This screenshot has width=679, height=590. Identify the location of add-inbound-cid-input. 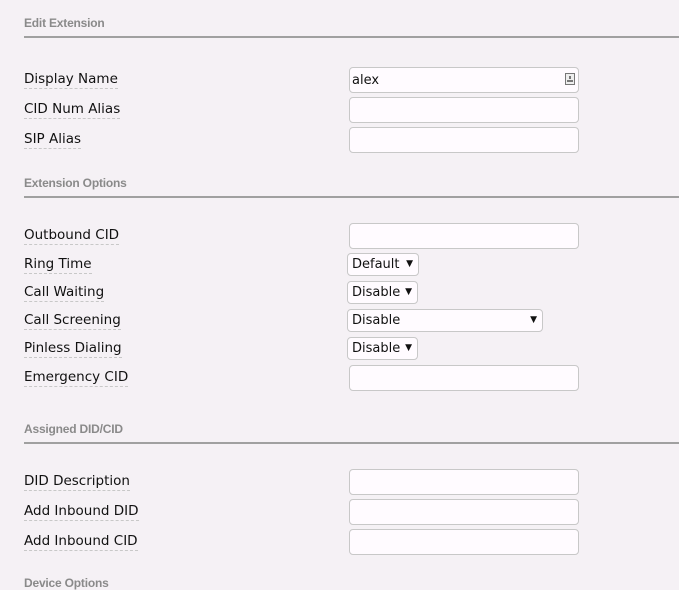
(464, 542).